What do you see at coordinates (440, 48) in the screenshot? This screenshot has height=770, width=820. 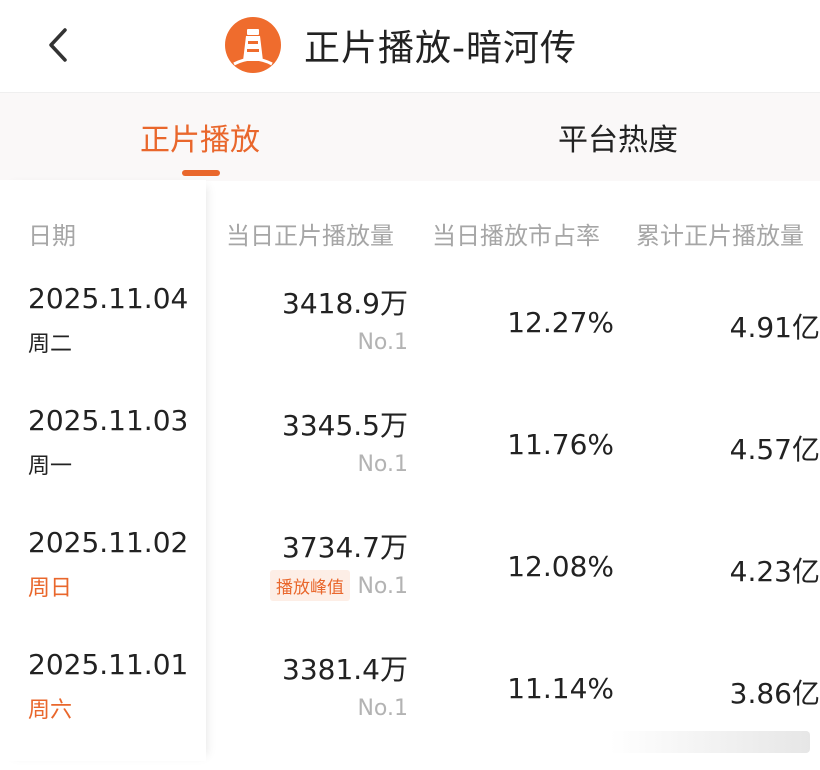 I see `page-title: 正片播放-暗河传` at bounding box center [440, 48].